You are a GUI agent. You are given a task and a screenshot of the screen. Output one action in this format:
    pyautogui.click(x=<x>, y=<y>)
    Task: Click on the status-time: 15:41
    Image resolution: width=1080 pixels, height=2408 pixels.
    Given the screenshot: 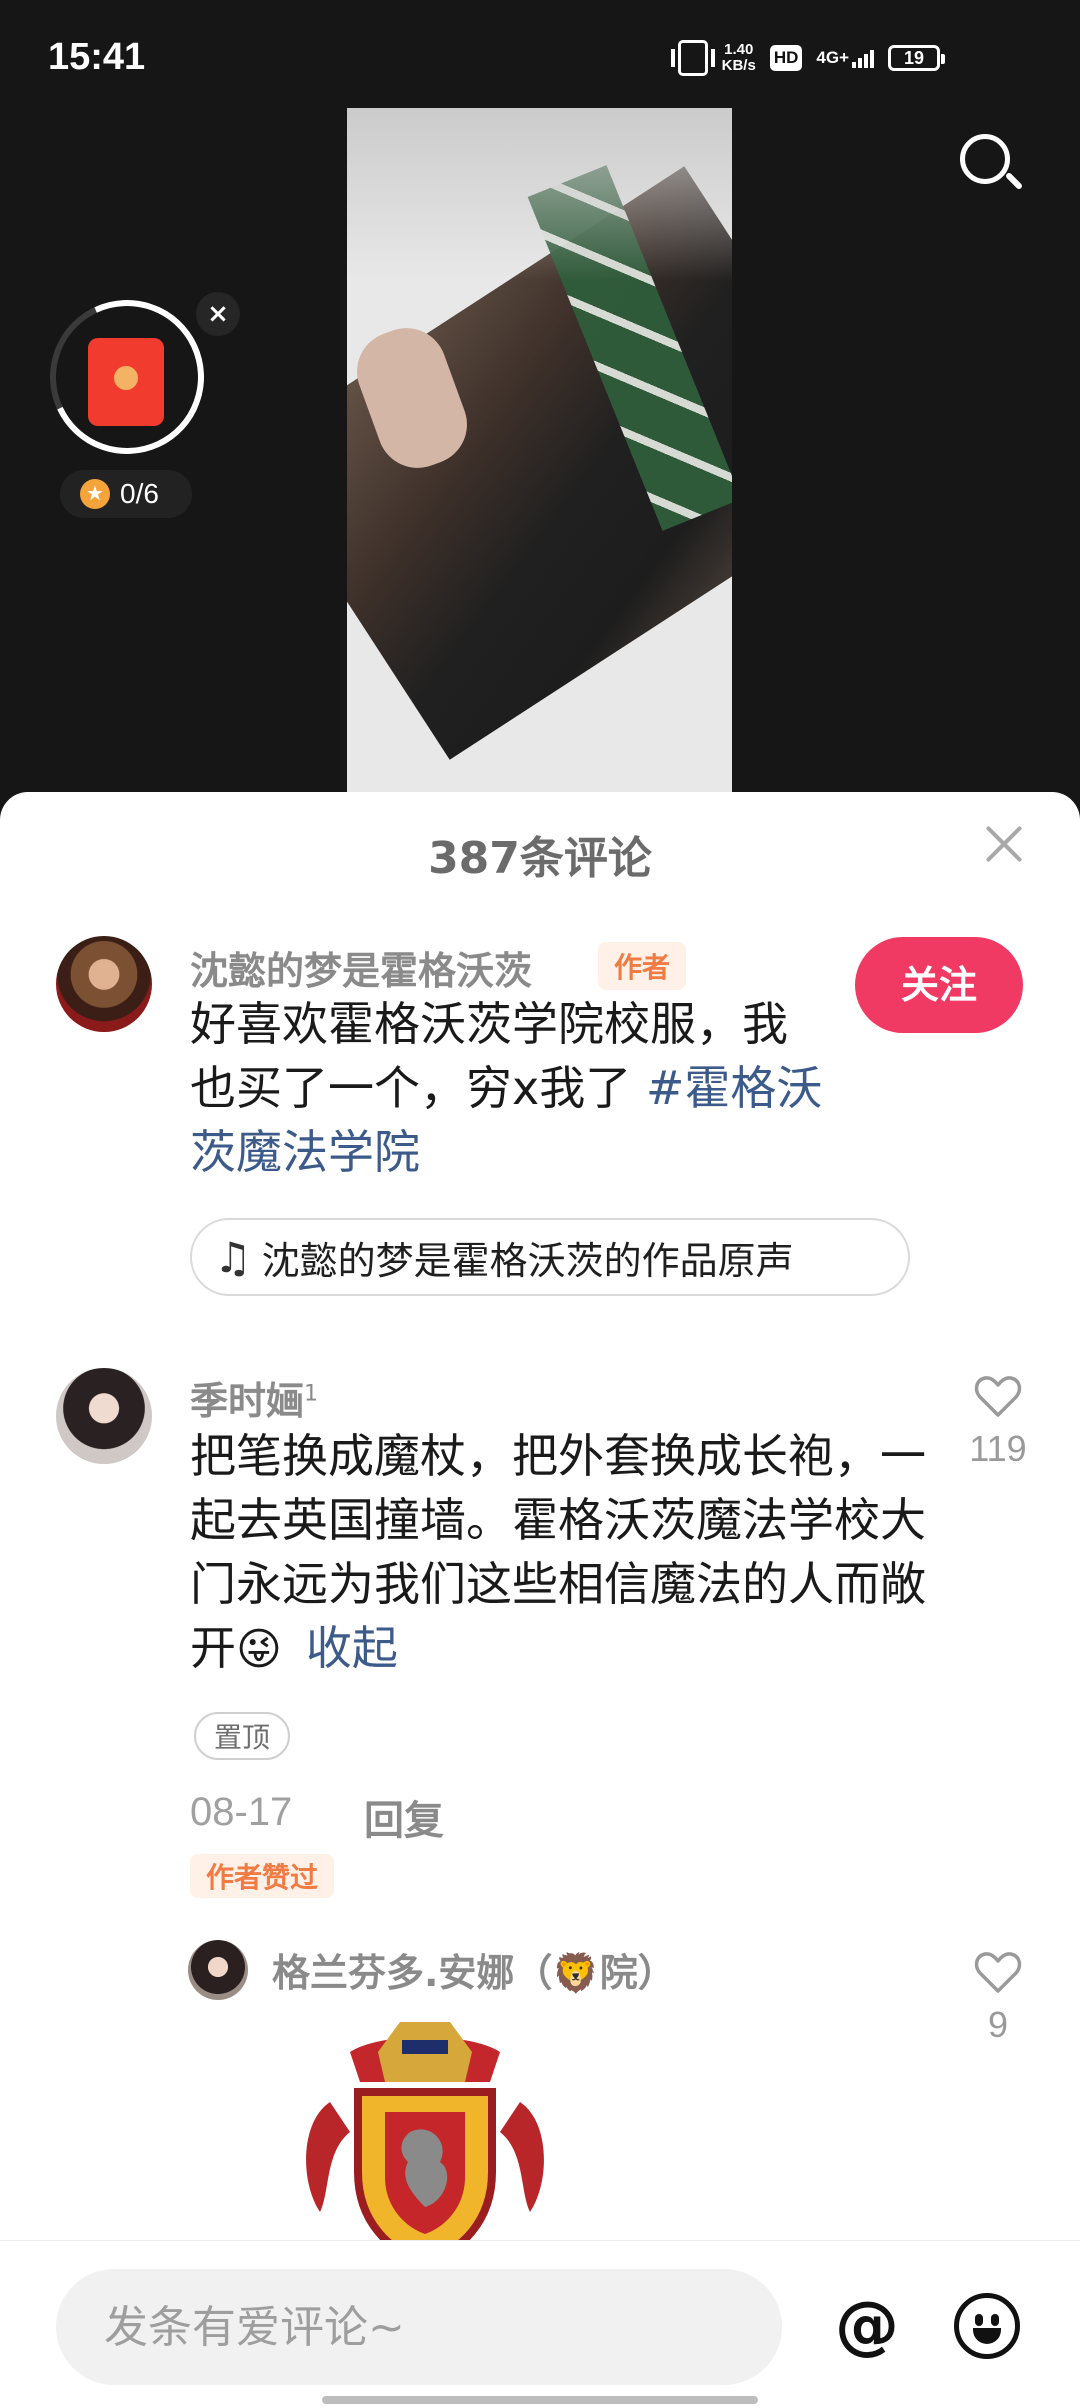 What is the action you would take?
    pyautogui.click(x=97, y=57)
    